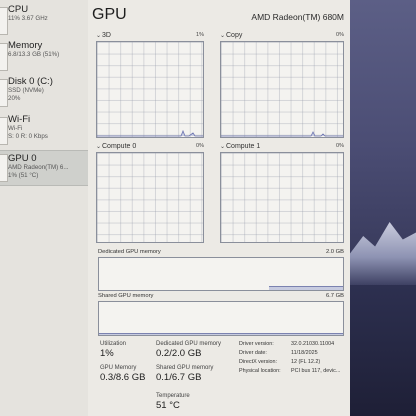 Image resolution: width=416 pixels, height=416 pixels. I want to click on sidebar-item-cpu: CPU 11% 3.67 GHz, so click(44, 20).